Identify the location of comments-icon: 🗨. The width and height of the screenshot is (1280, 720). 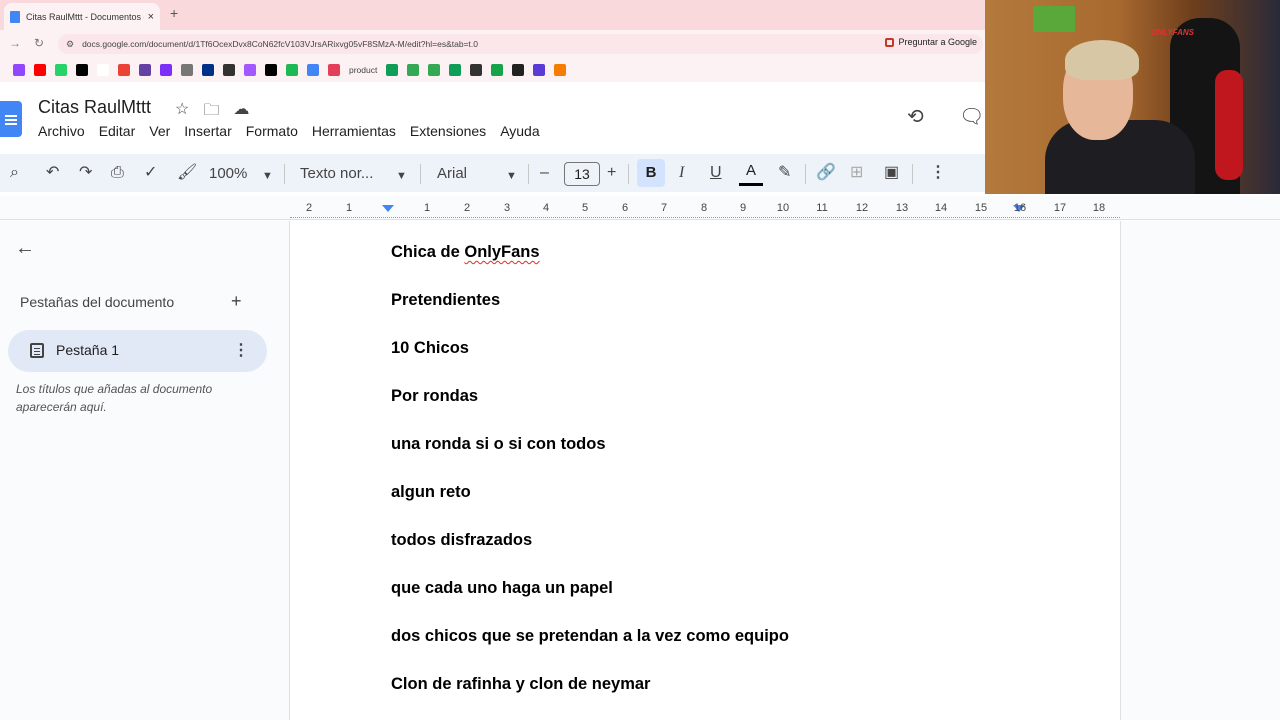
(971, 116).